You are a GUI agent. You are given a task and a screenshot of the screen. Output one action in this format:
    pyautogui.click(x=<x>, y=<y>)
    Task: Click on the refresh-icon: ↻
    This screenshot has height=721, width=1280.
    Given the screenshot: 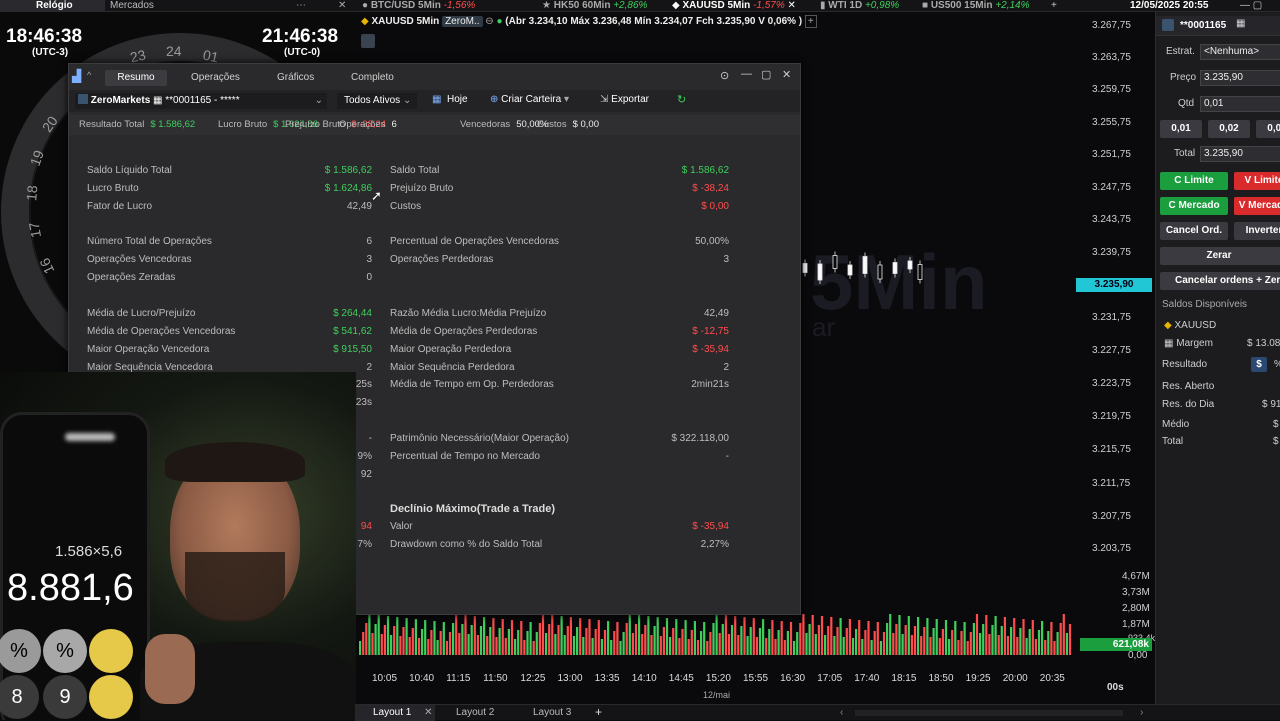 What is the action you would take?
    pyautogui.click(x=681, y=99)
    